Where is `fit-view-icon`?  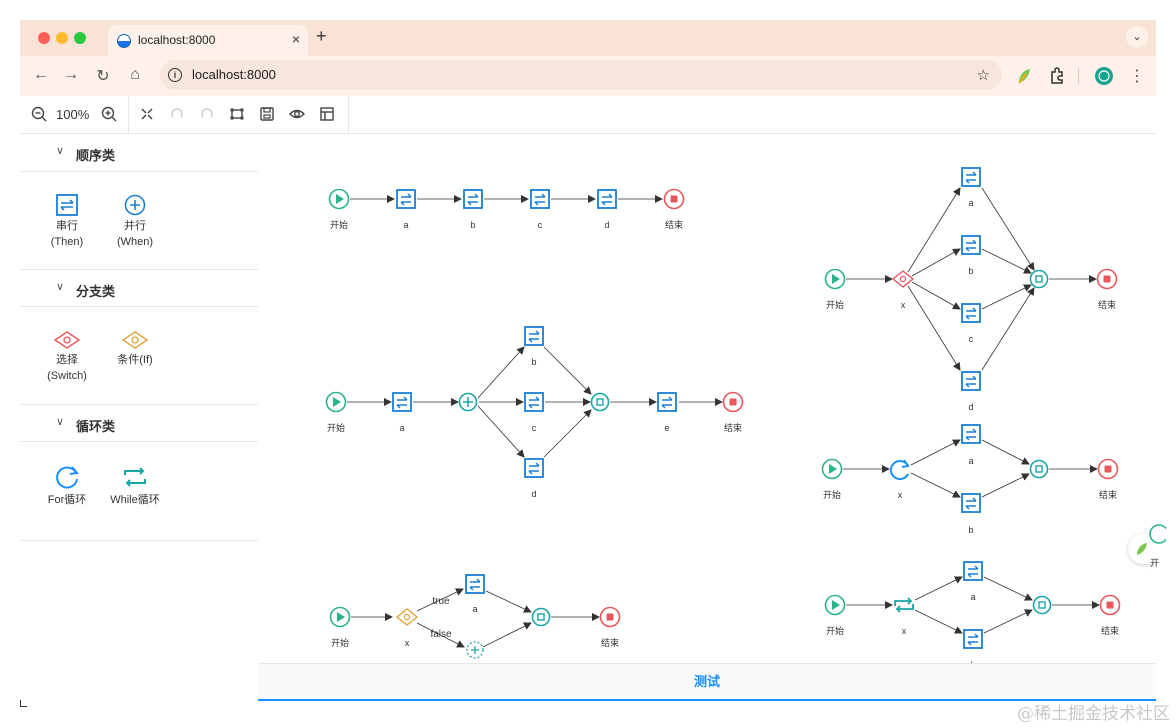
fit-view-icon is located at coordinates (147, 114).